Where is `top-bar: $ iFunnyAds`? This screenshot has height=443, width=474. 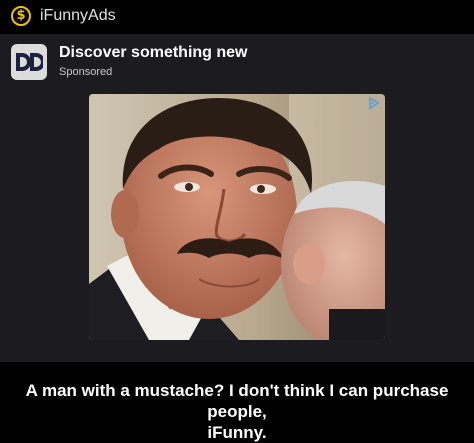
top-bar: $ iFunnyAds is located at coordinates (237, 17).